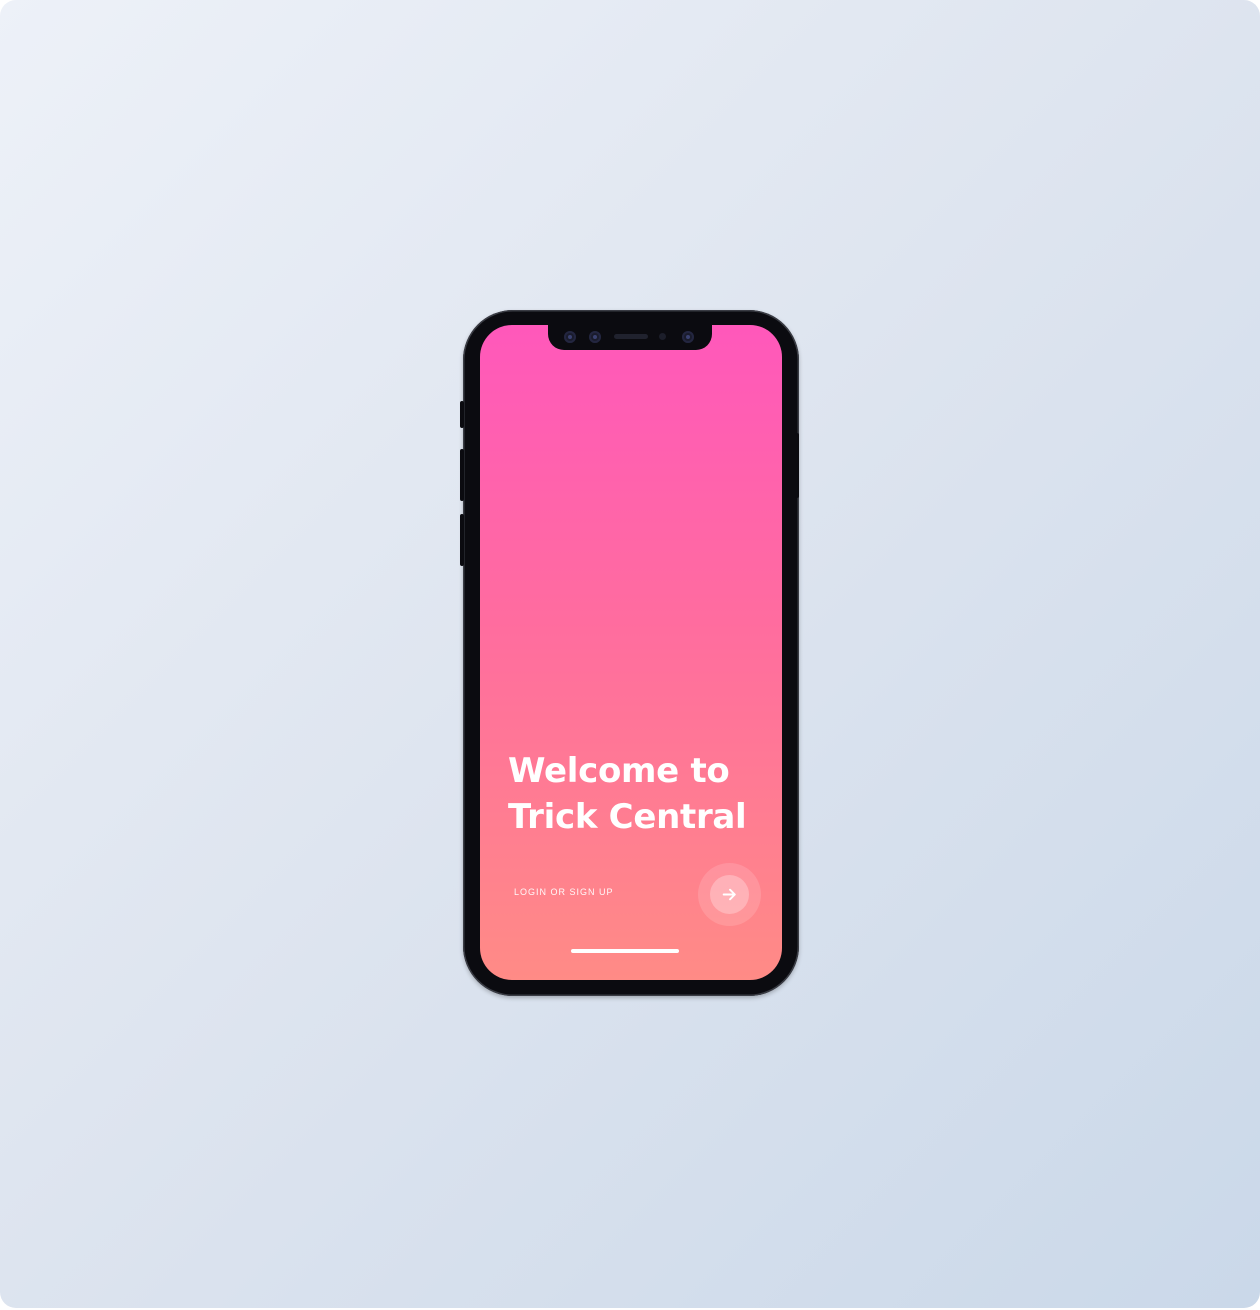  Describe the element at coordinates (797, 465) in the screenshot. I see `power-button` at that location.